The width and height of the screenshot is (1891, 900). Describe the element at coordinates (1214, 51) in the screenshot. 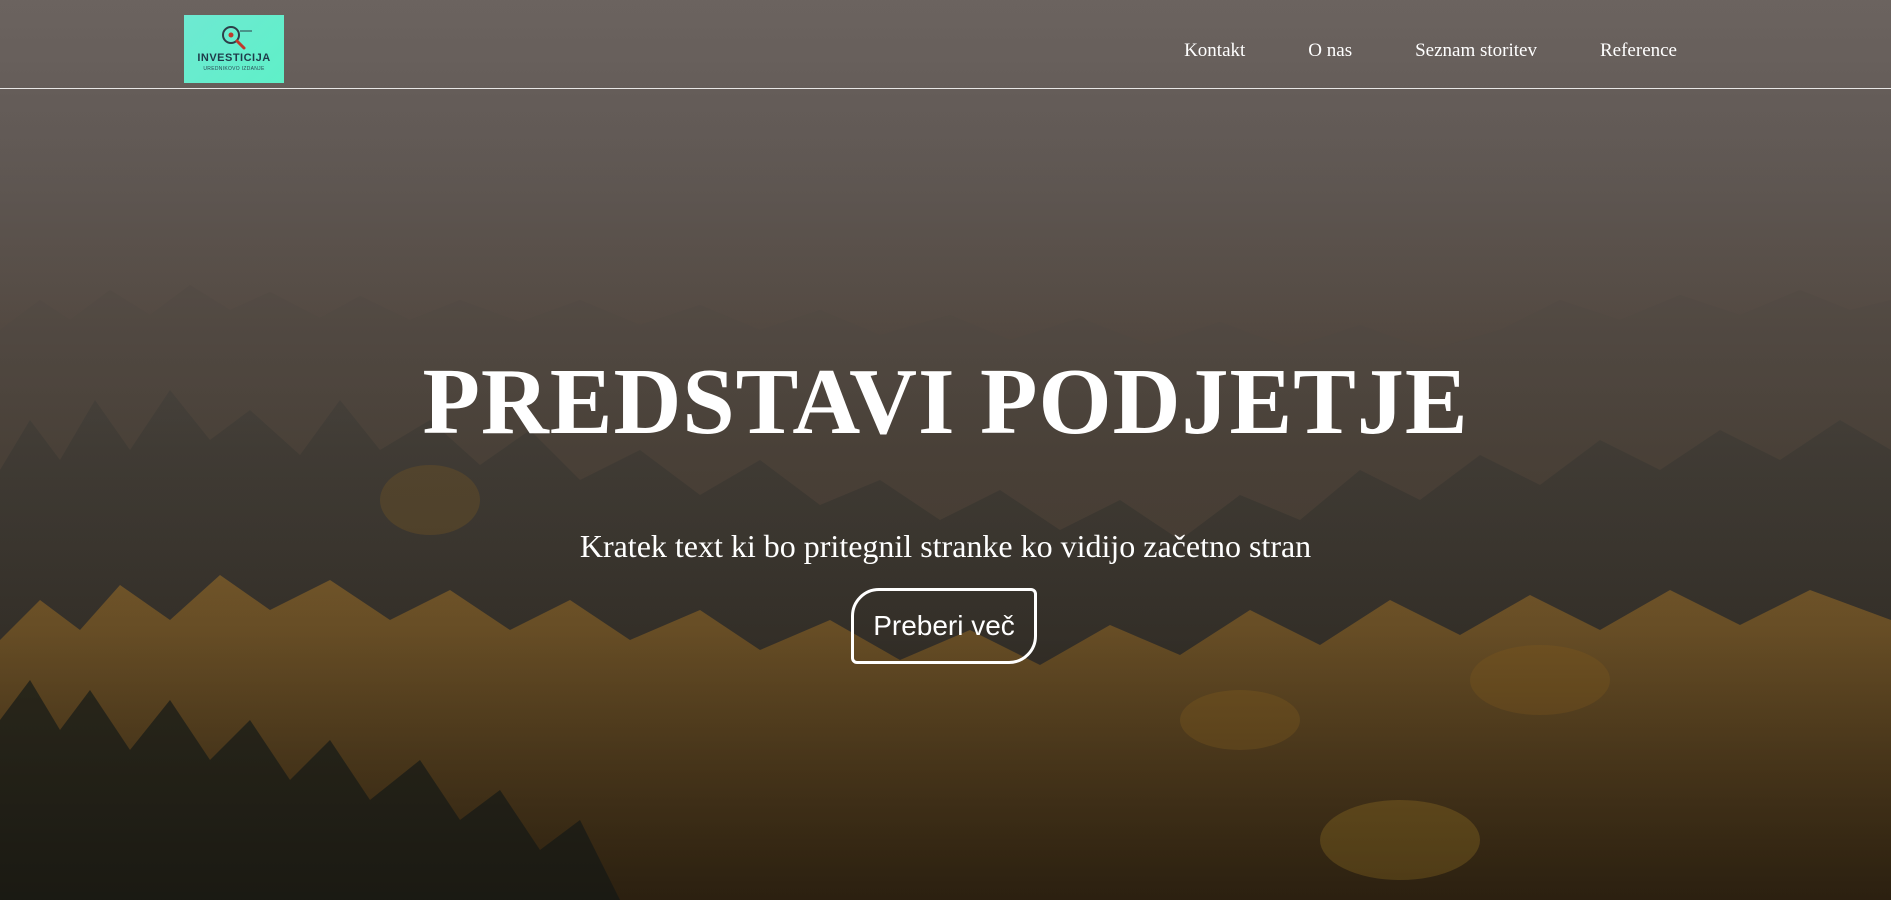

I see `nav-item-kontakt: Kontakt` at that location.